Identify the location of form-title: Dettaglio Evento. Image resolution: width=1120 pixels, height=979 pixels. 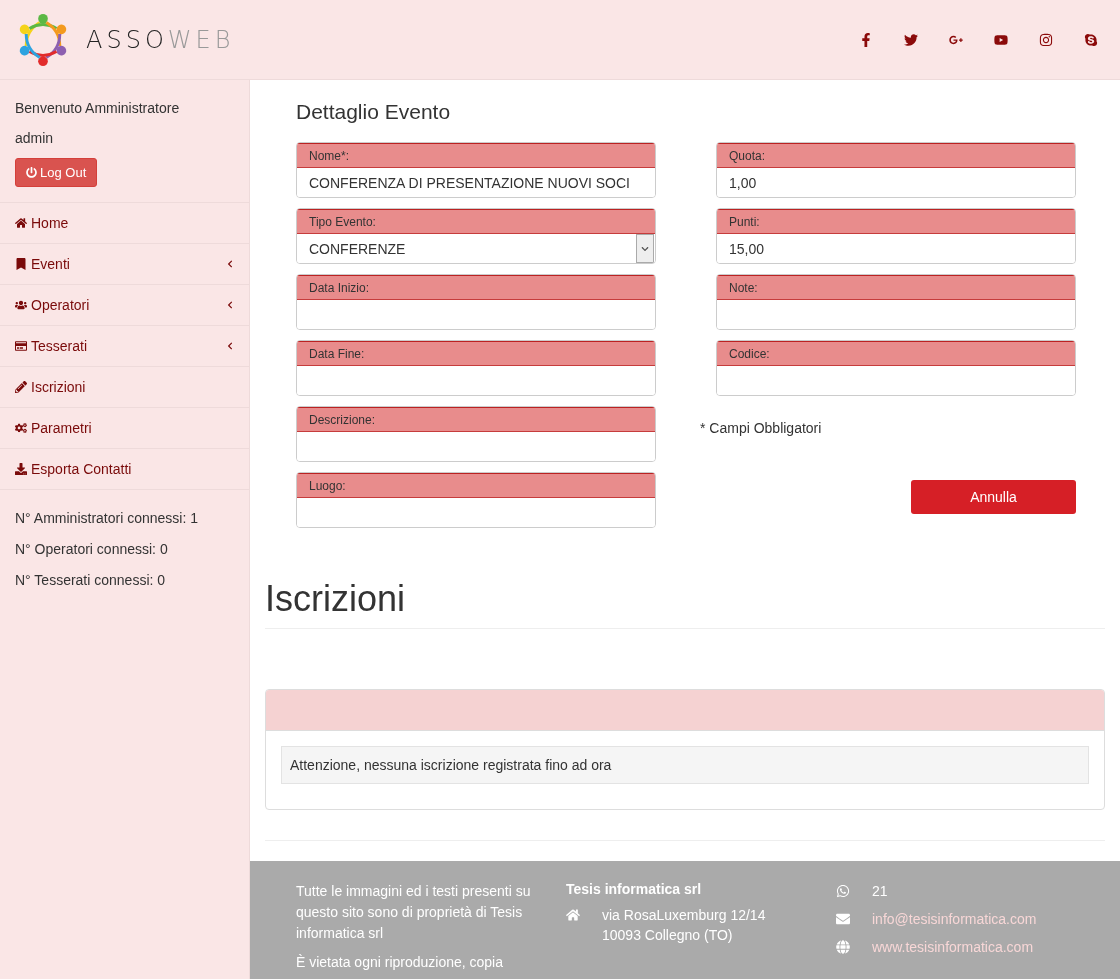
(374, 112).